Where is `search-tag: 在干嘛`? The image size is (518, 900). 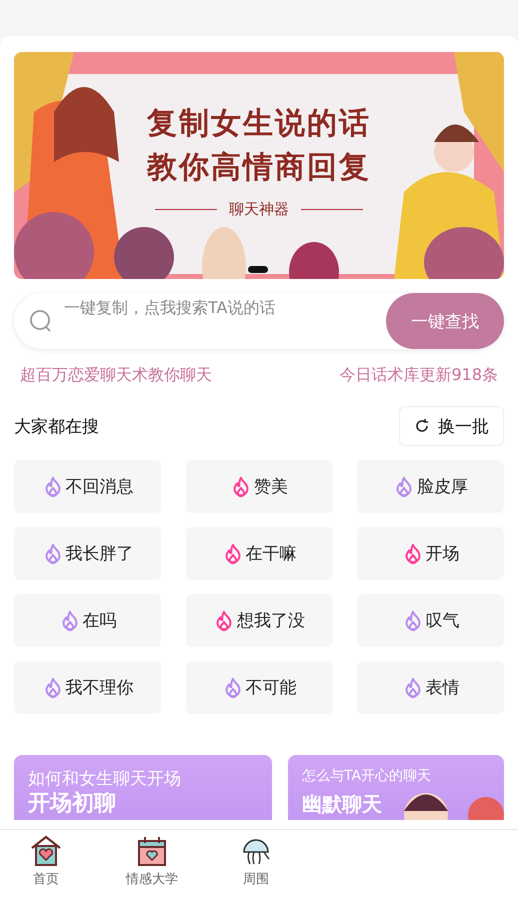
search-tag: 在干嘛 is located at coordinates (259, 553).